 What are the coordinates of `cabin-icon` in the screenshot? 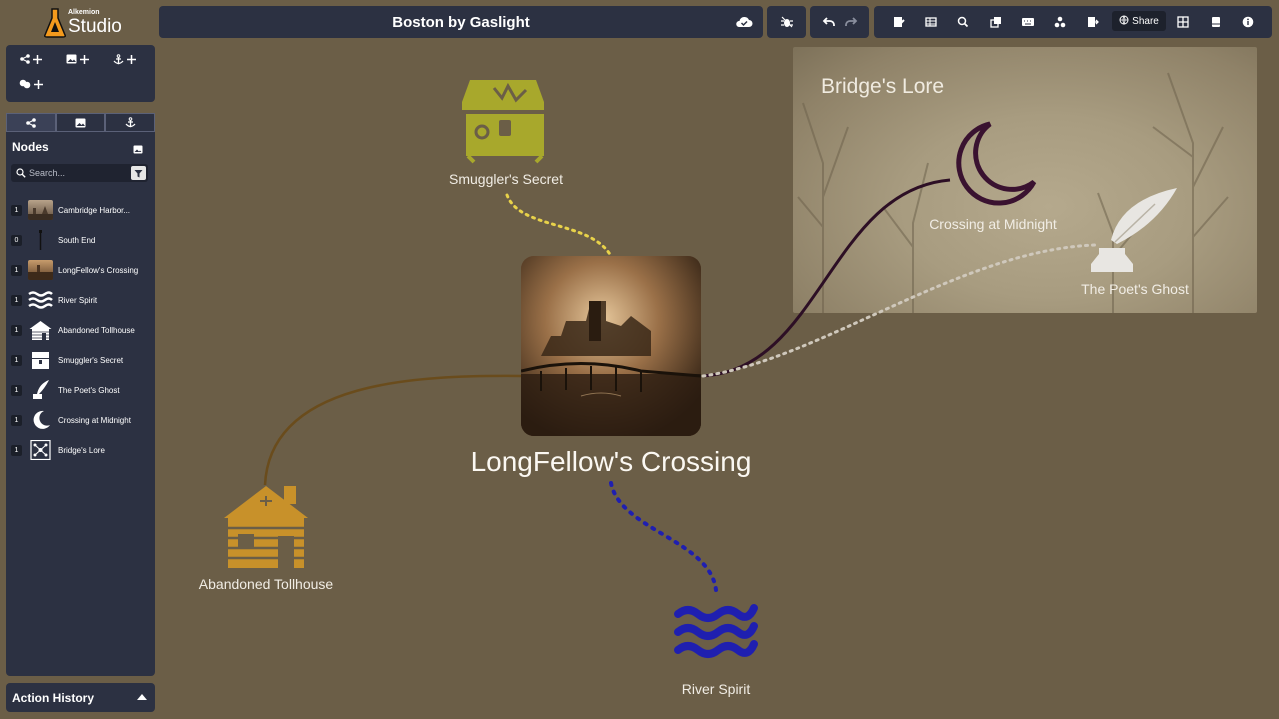 It's located at (40, 330).